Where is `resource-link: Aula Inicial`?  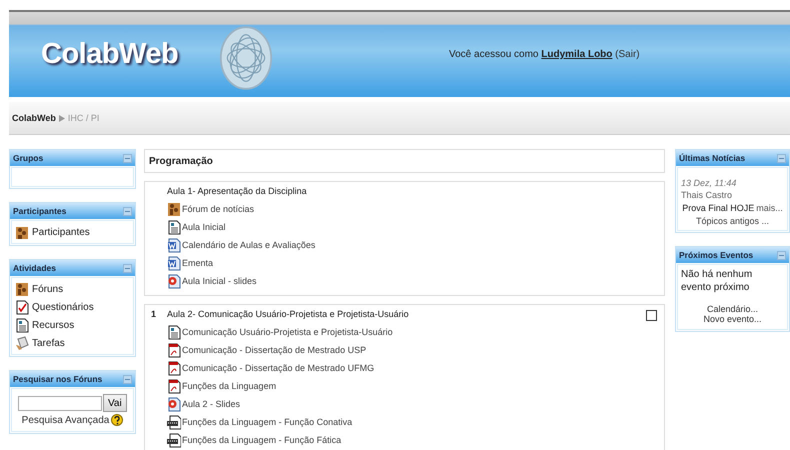
resource-link: Aula Inicial is located at coordinates (204, 227).